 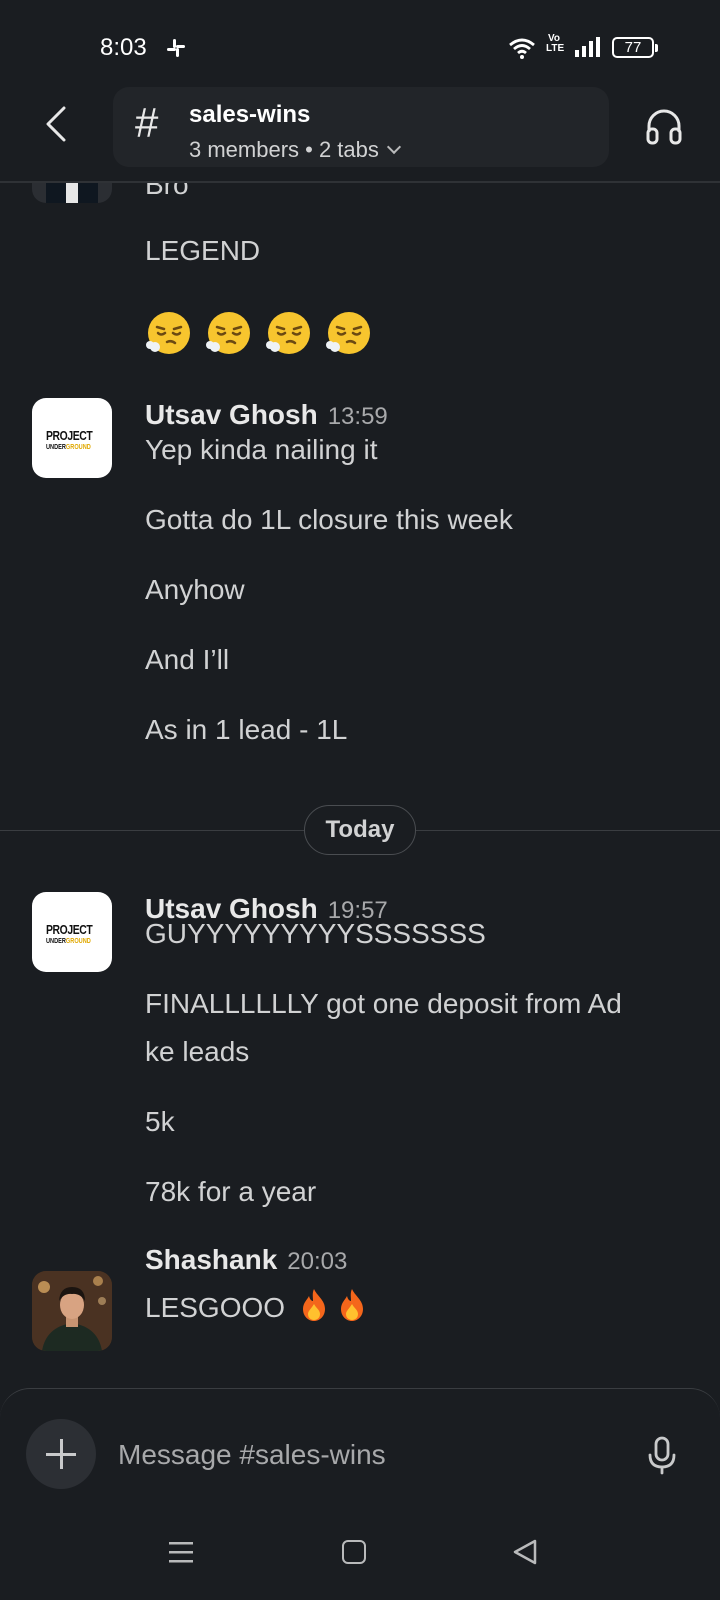 I want to click on message-header: Shashank 20:03, so click(x=246, y=1260).